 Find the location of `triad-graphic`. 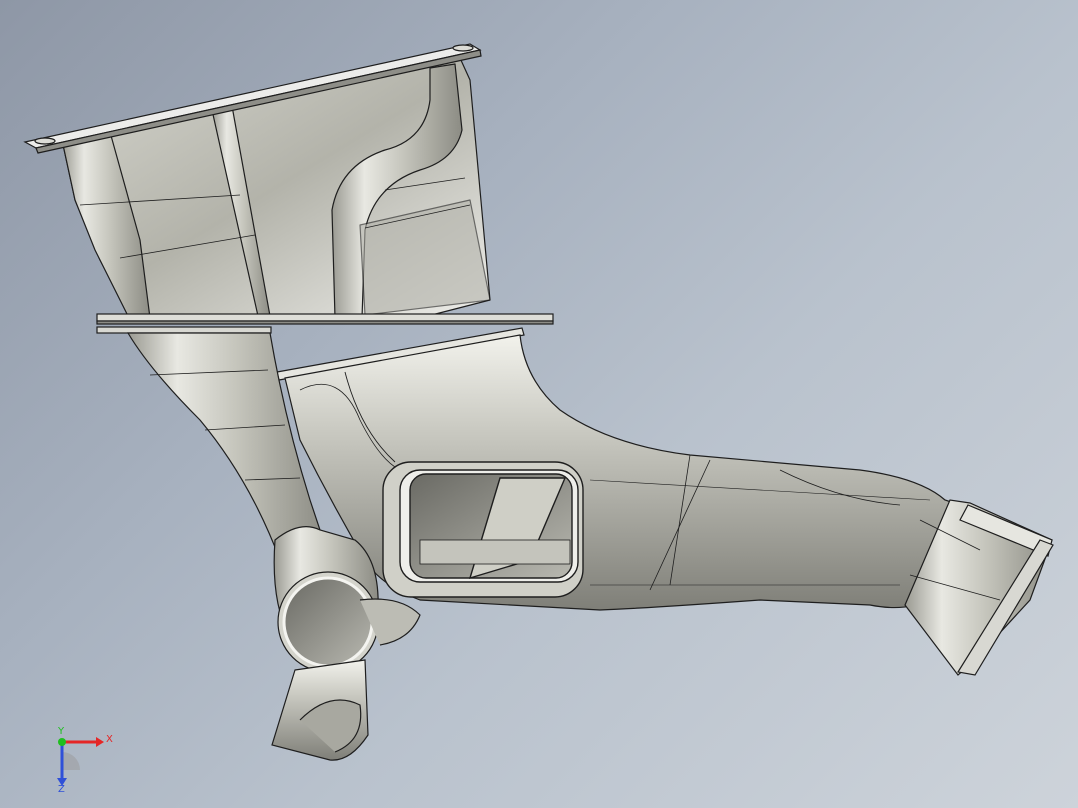

triad-graphic is located at coordinates (80, 761).